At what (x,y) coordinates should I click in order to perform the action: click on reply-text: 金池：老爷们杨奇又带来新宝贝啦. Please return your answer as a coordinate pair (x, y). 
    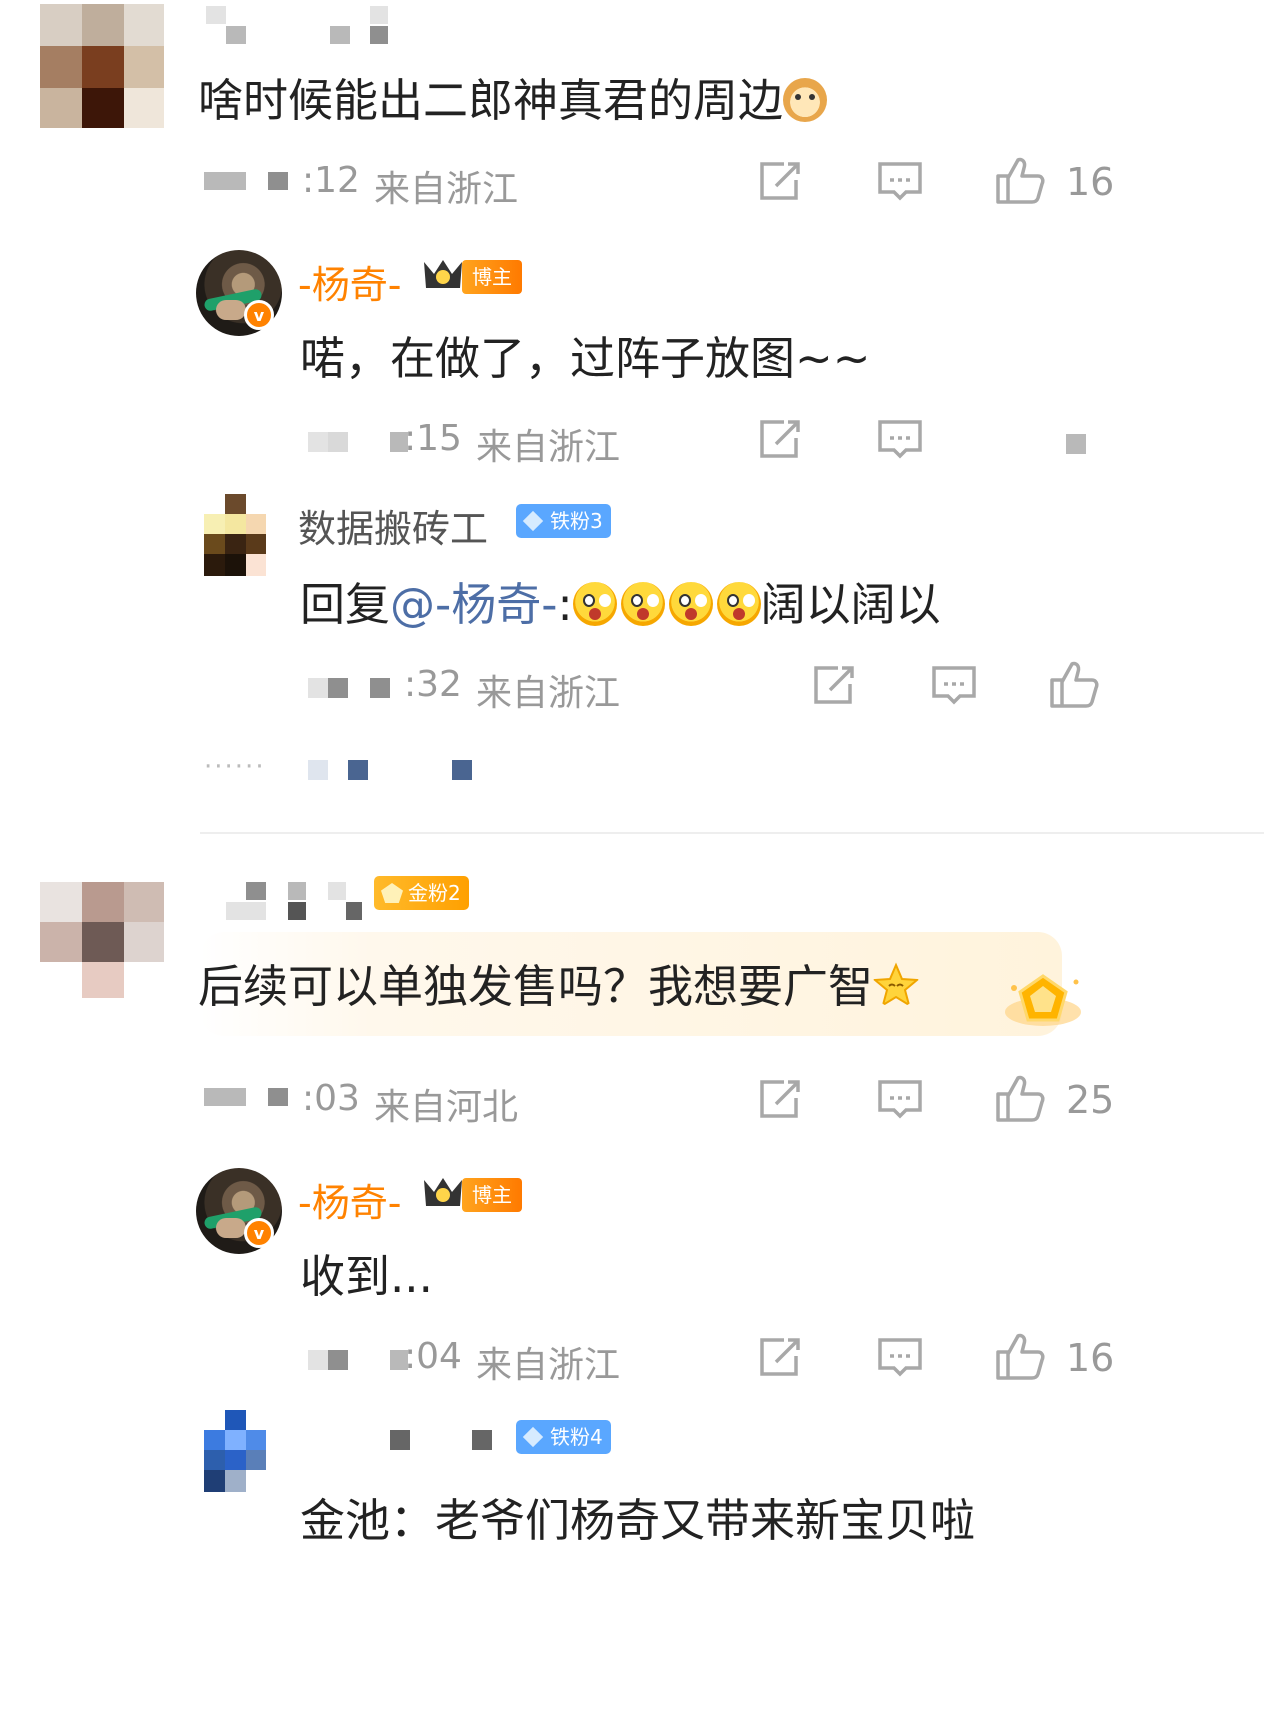
    Looking at the image, I should click on (638, 1520).